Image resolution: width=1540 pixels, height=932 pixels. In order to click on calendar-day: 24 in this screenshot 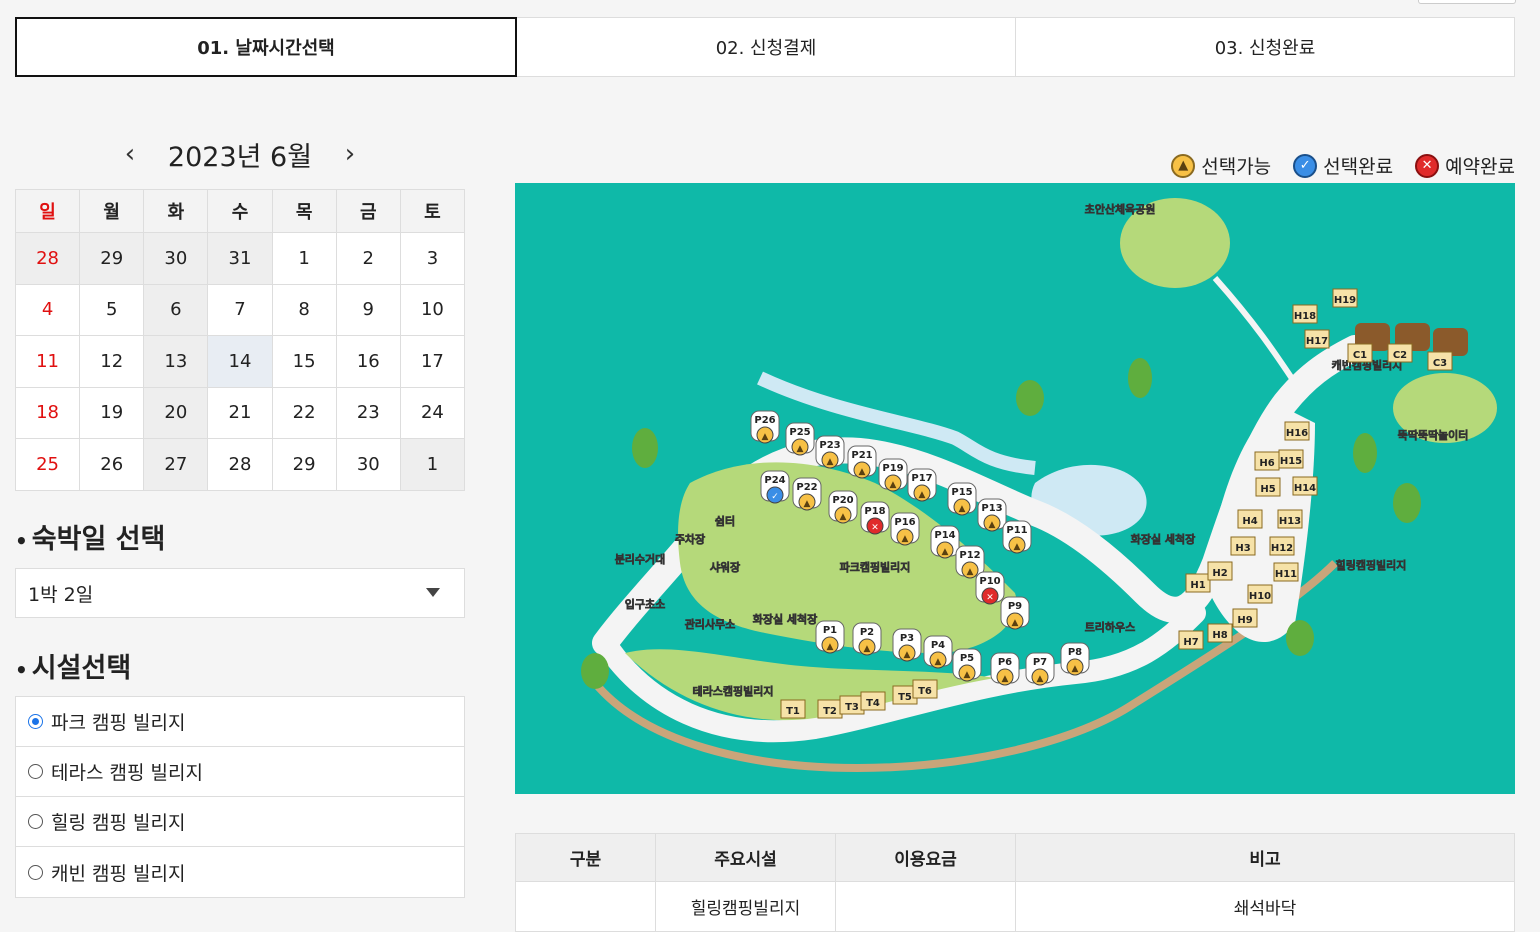, I will do `click(432, 412)`.